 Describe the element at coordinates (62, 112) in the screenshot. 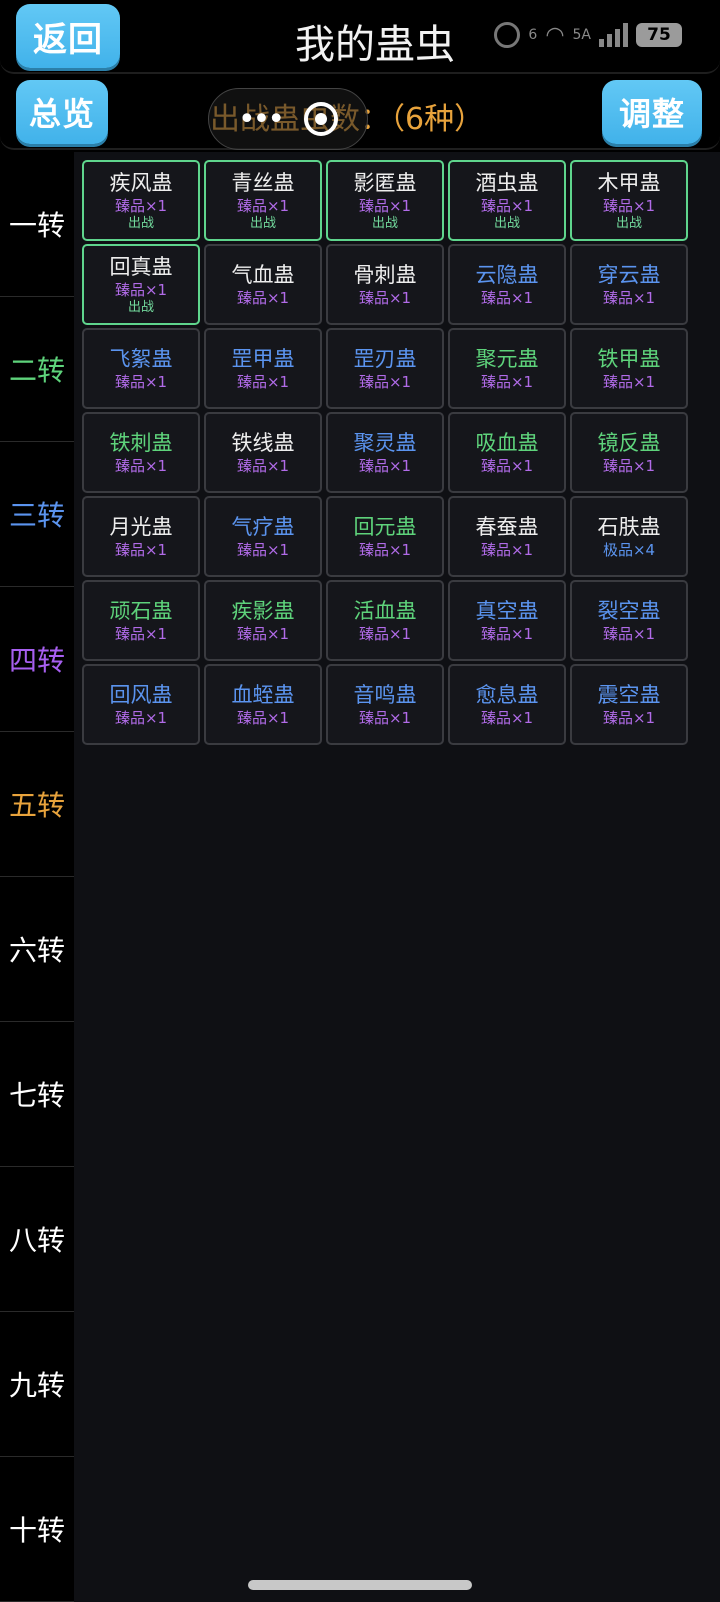

I see `overview-button: 总览` at that location.